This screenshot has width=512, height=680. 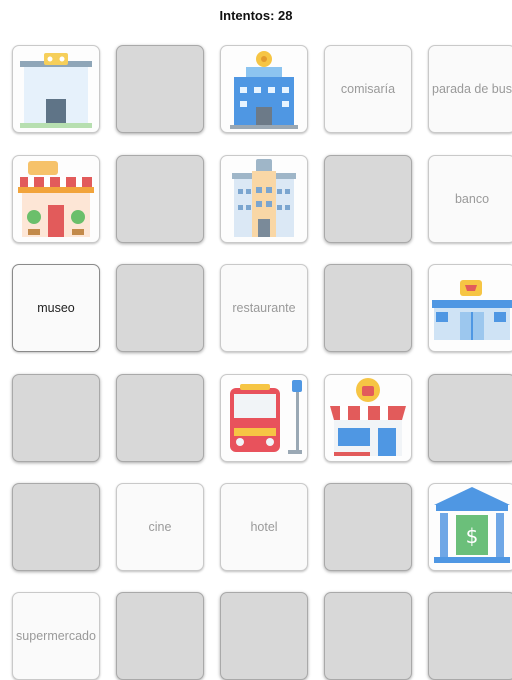 I want to click on building-icon, so click(x=56, y=90).